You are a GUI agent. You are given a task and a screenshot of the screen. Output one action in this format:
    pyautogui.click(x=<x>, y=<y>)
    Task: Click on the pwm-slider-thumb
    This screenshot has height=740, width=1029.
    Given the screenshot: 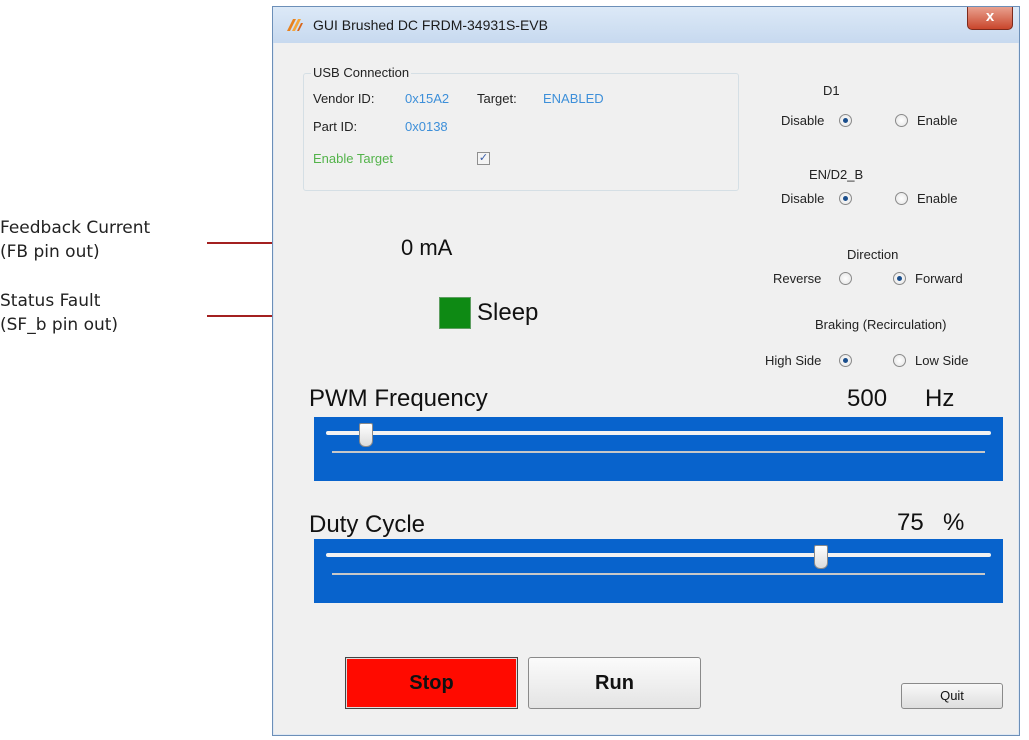 What is the action you would take?
    pyautogui.click(x=365, y=435)
    